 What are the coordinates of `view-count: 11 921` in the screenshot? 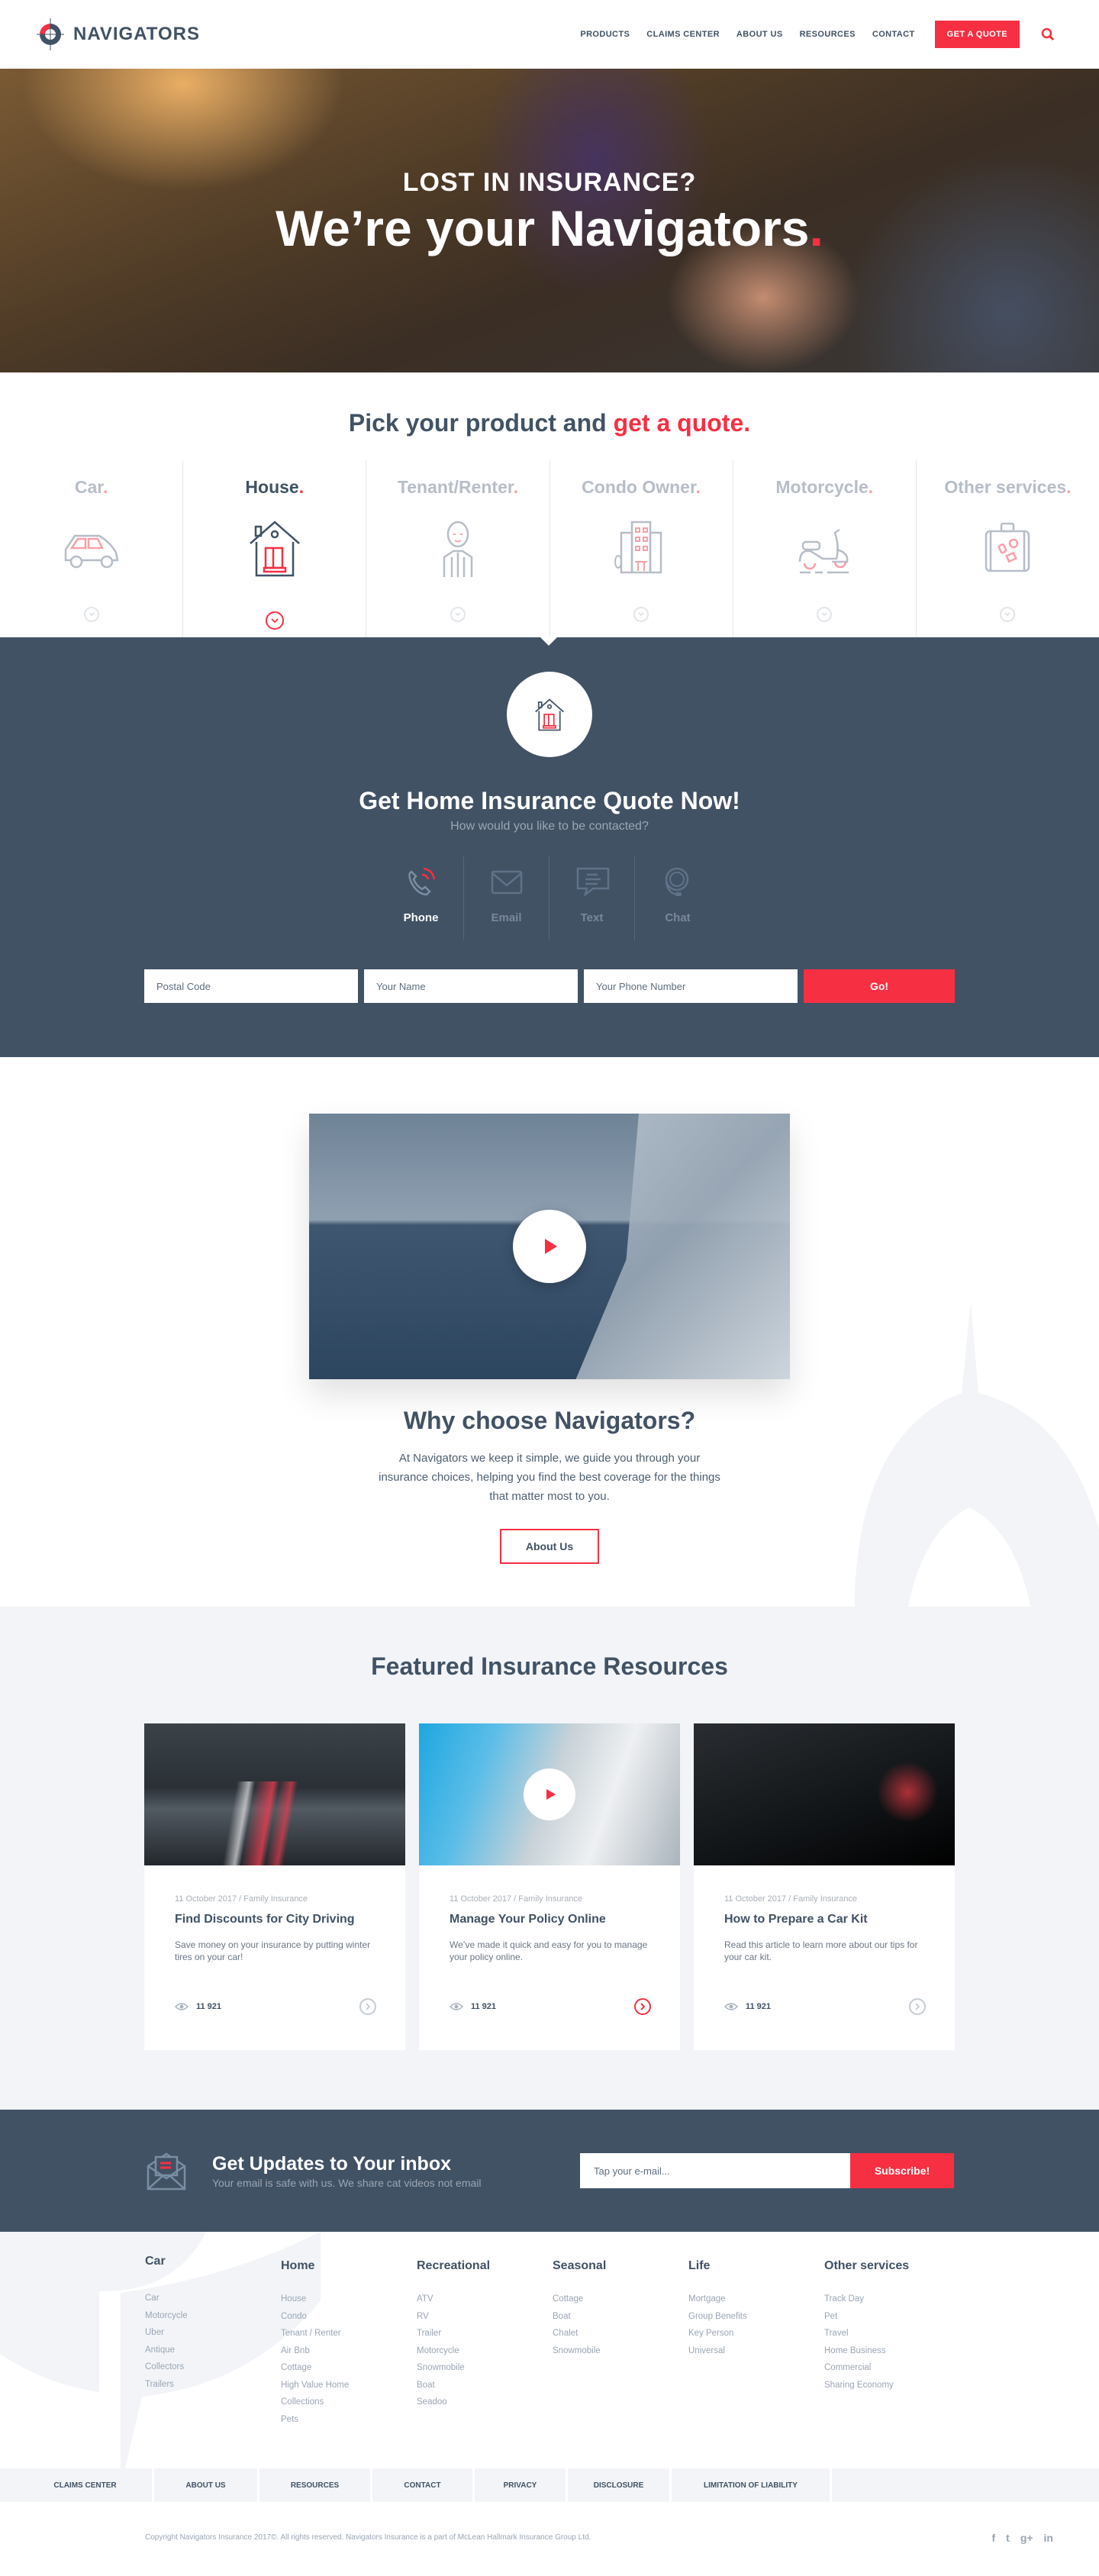 It's located at (747, 2007).